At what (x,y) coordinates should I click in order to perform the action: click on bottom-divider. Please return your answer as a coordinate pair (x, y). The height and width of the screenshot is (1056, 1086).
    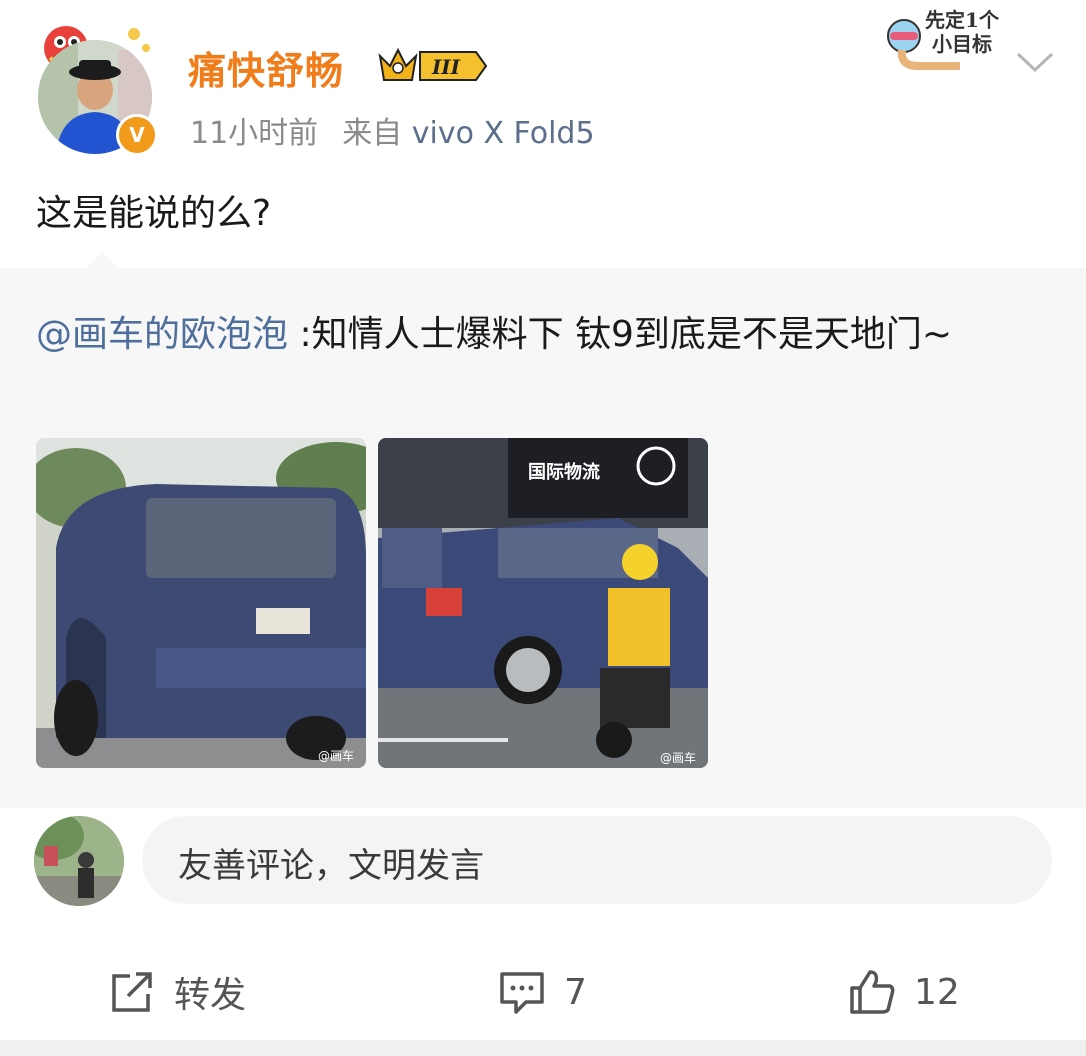
    Looking at the image, I should click on (543, 1048).